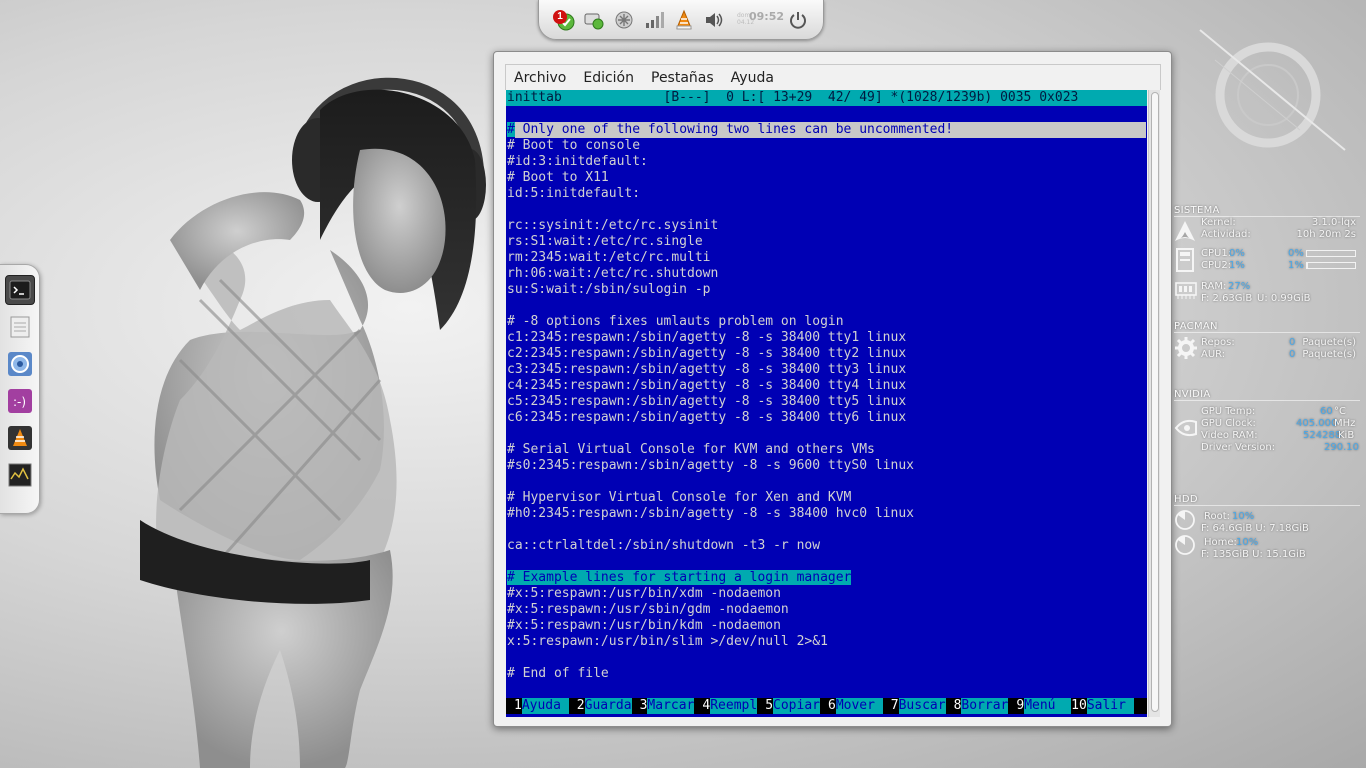 This screenshot has height=768, width=1366. Describe the element at coordinates (1296, 253) in the screenshot. I see `cpu1-bar-value: 0%` at that location.